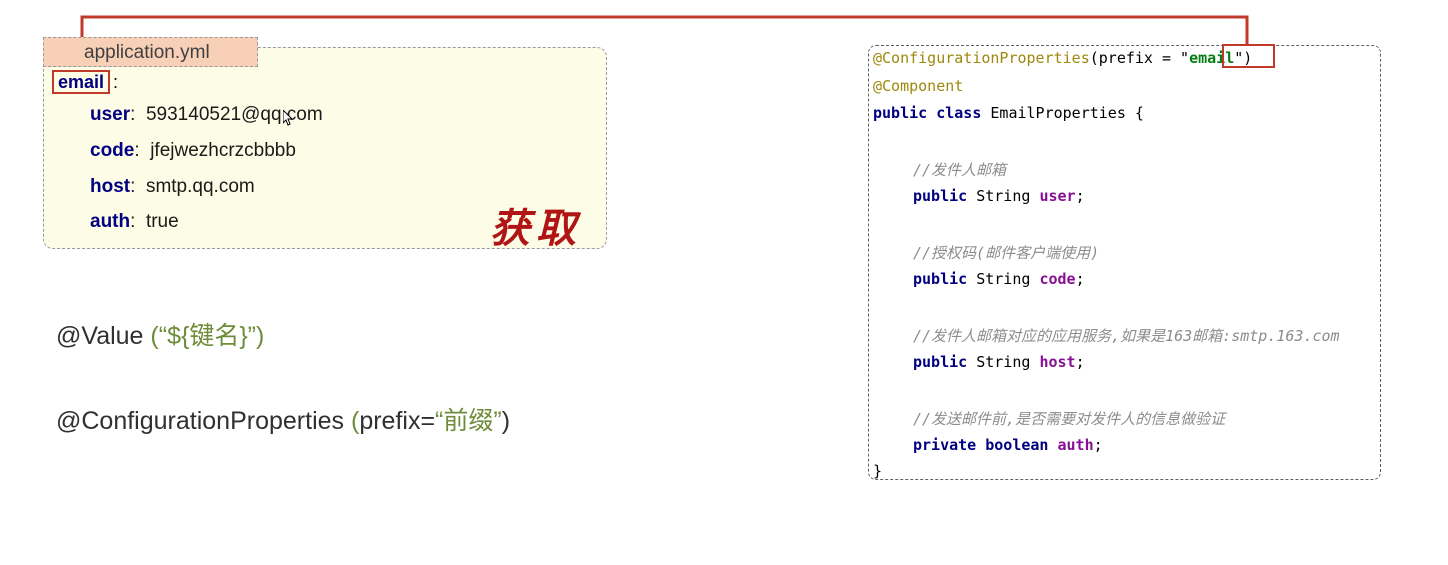  What do you see at coordinates (234, 114) in the screenshot?
I see `yaml-value: 593140521@qq.com` at bounding box center [234, 114].